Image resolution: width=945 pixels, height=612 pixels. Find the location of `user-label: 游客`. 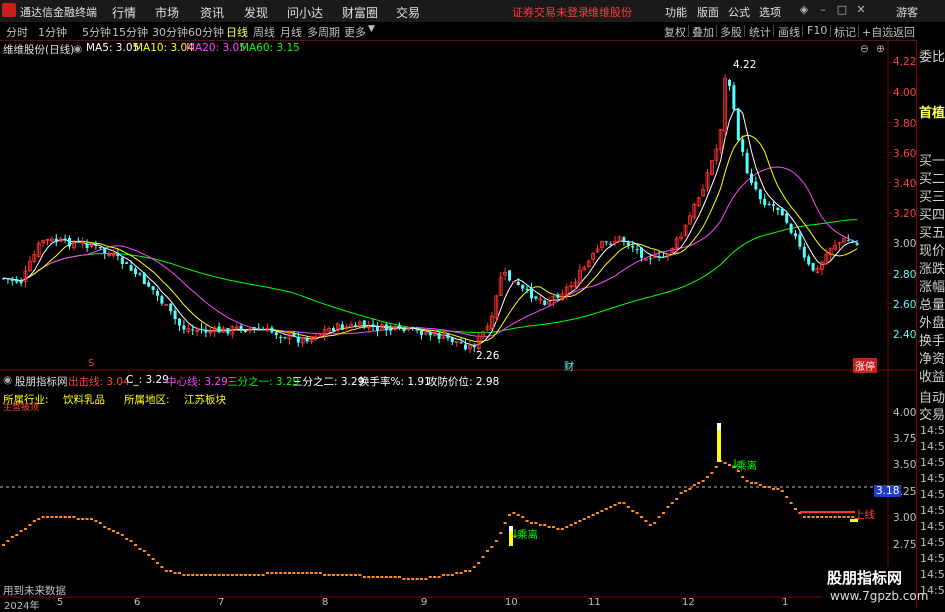

user-label: 游客 is located at coordinates (907, 12).